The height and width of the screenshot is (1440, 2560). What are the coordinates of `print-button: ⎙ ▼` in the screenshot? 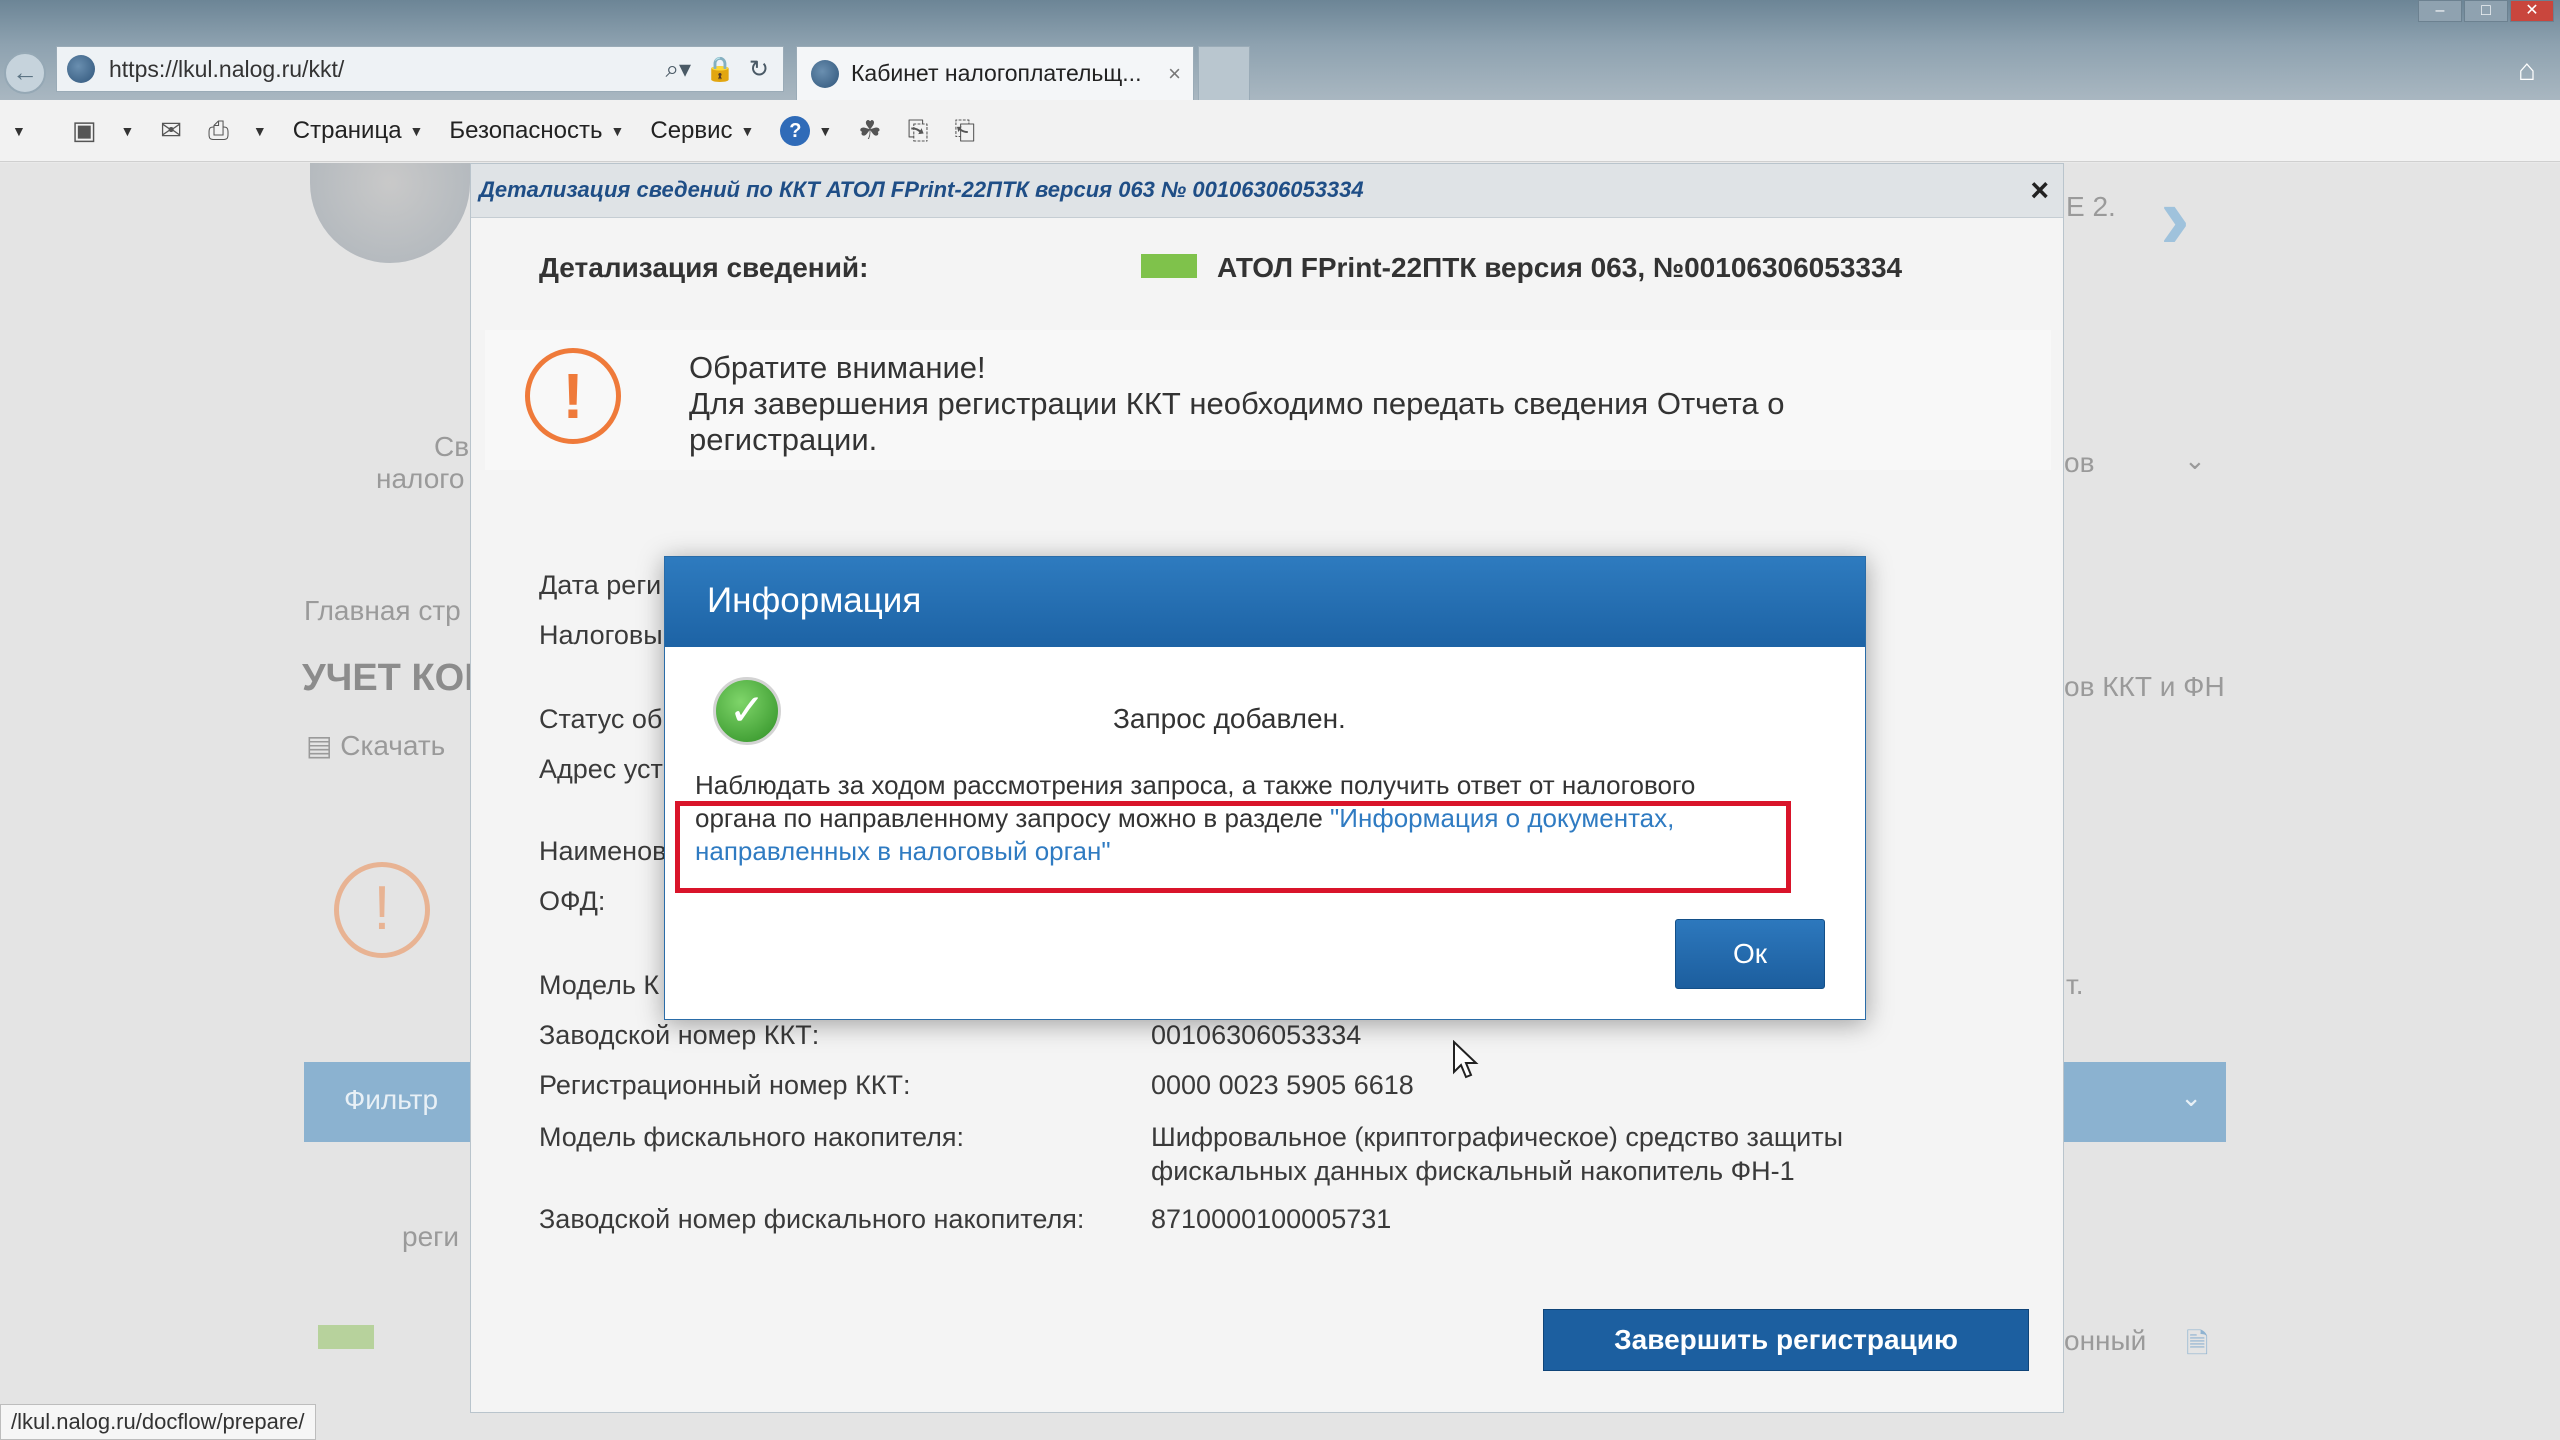 It's located at (237, 131).